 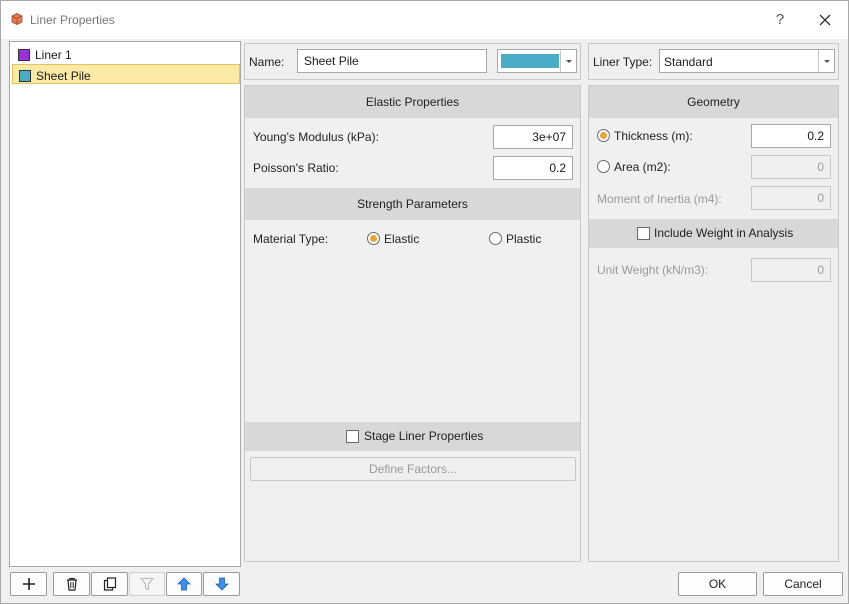 I want to click on window-title: Liner Properties, so click(x=72, y=20).